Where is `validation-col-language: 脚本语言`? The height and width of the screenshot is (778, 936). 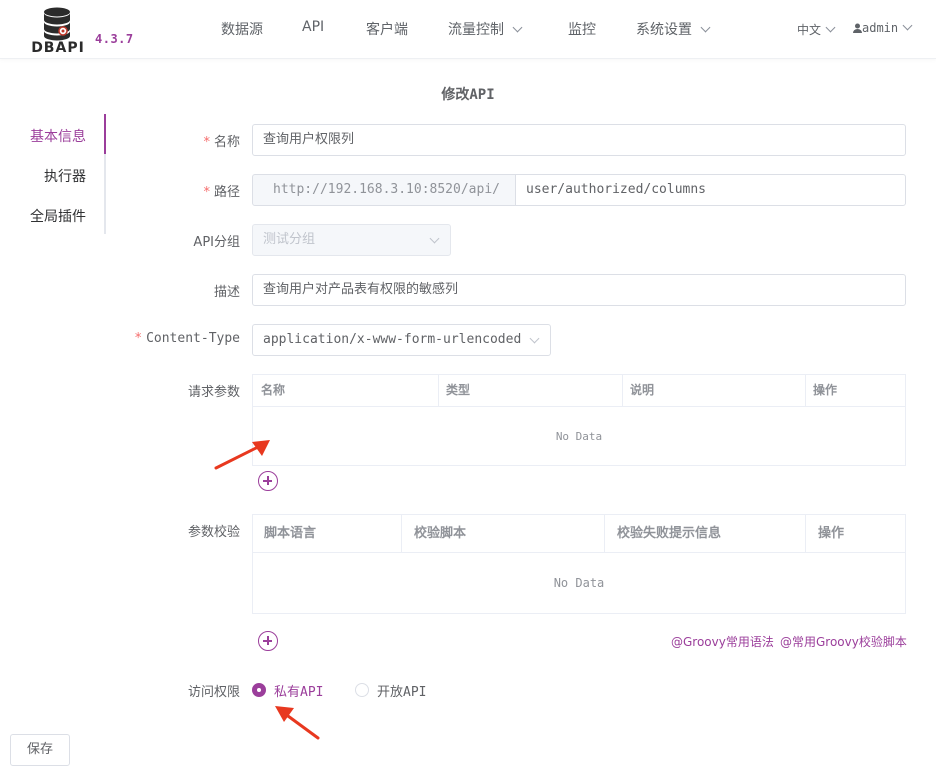
validation-col-language: 脚本语言 is located at coordinates (290, 533).